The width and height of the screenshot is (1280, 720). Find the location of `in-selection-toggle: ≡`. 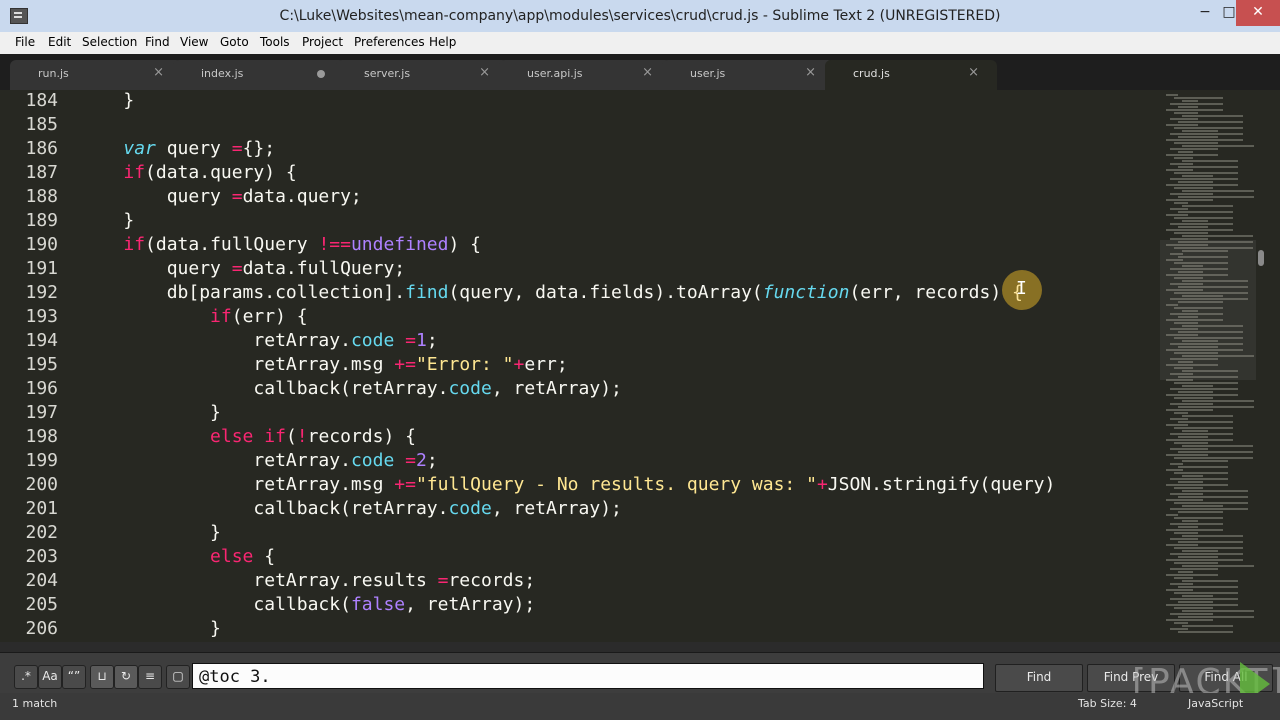

in-selection-toggle: ≡ is located at coordinates (150, 677).